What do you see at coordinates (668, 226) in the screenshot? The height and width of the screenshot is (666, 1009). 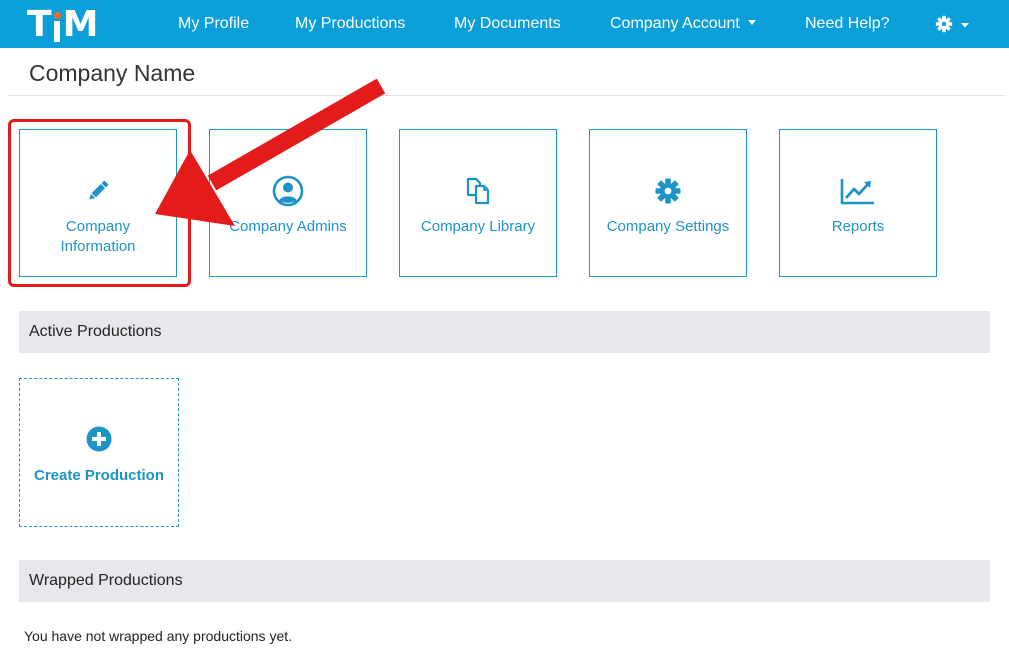 I see `tile-label: Company Settings` at bounding box center [668, 226].